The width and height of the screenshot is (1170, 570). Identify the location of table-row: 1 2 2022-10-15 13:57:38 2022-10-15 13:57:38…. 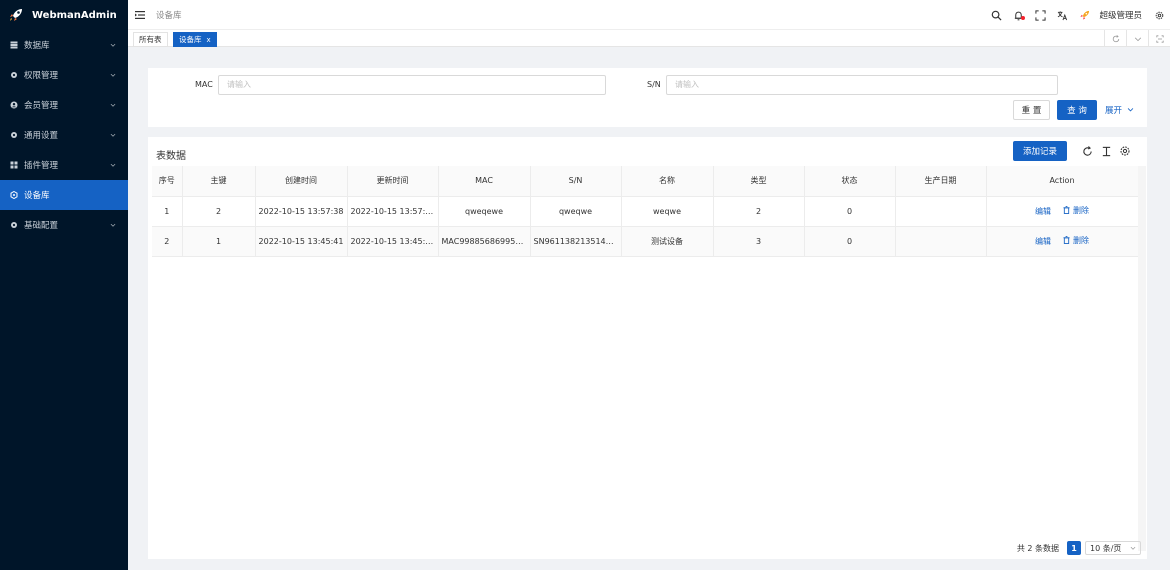
(645, 211).